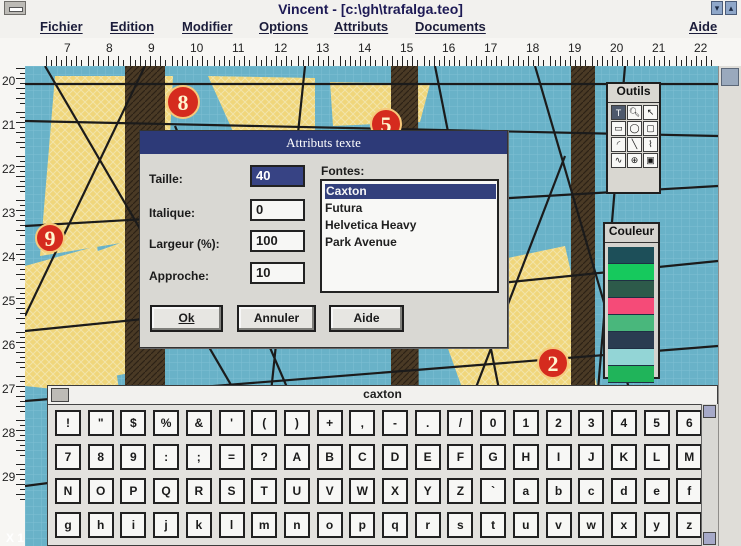  I want to click on character-cell: `, so click(493, 491).